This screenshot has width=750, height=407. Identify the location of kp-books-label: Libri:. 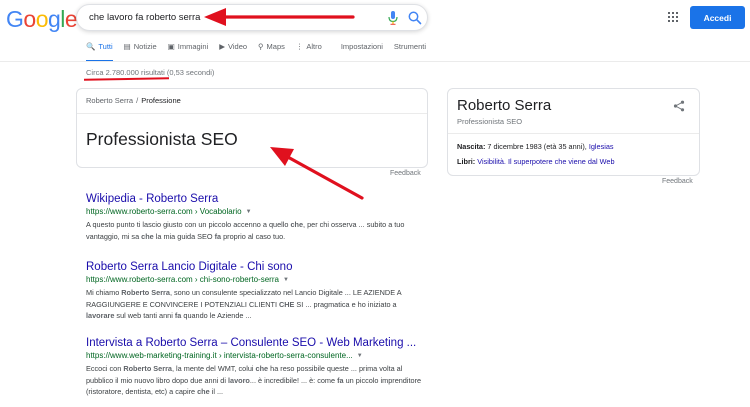
(466, 161).